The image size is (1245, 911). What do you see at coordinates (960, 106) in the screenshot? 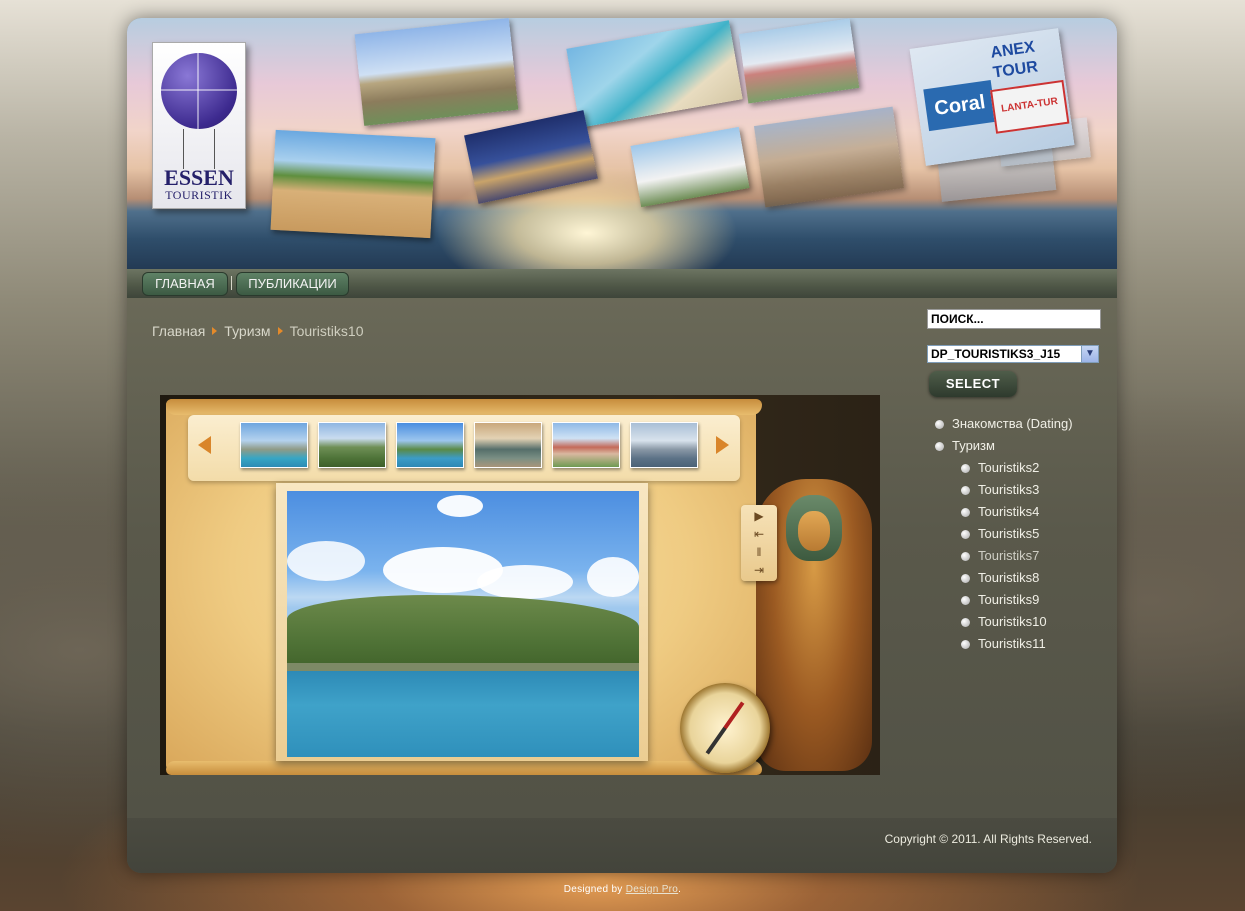
I see `coral-logo: Coral` at bounding box center [960, 106].